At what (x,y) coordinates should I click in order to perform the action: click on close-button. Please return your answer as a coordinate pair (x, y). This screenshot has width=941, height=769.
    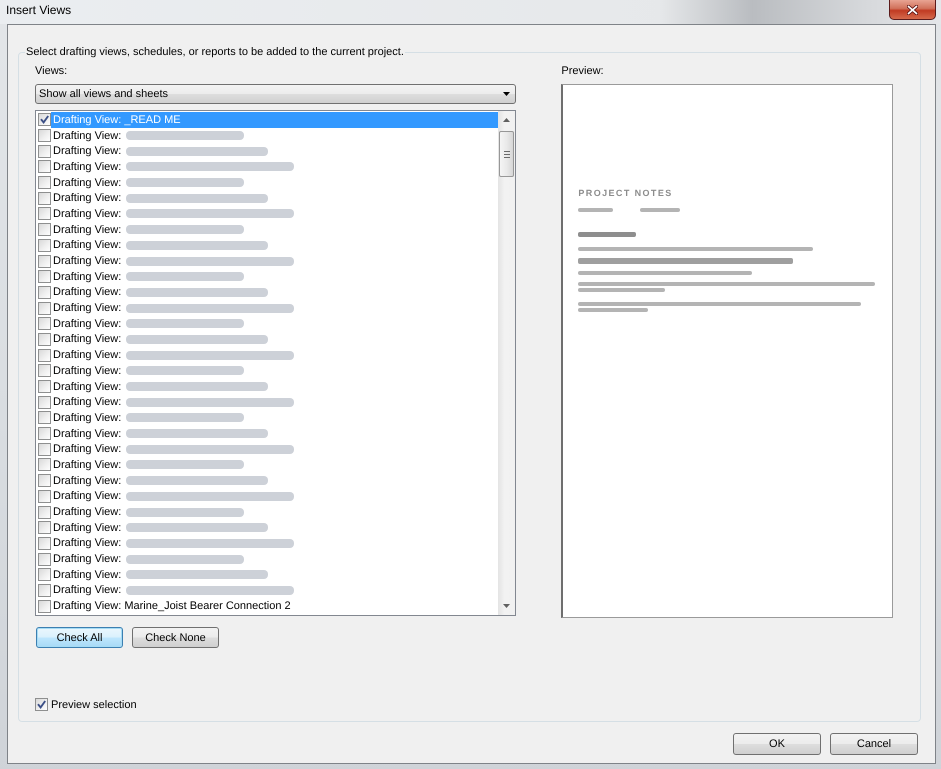
    Looking at the image, I should click on (912, 10).